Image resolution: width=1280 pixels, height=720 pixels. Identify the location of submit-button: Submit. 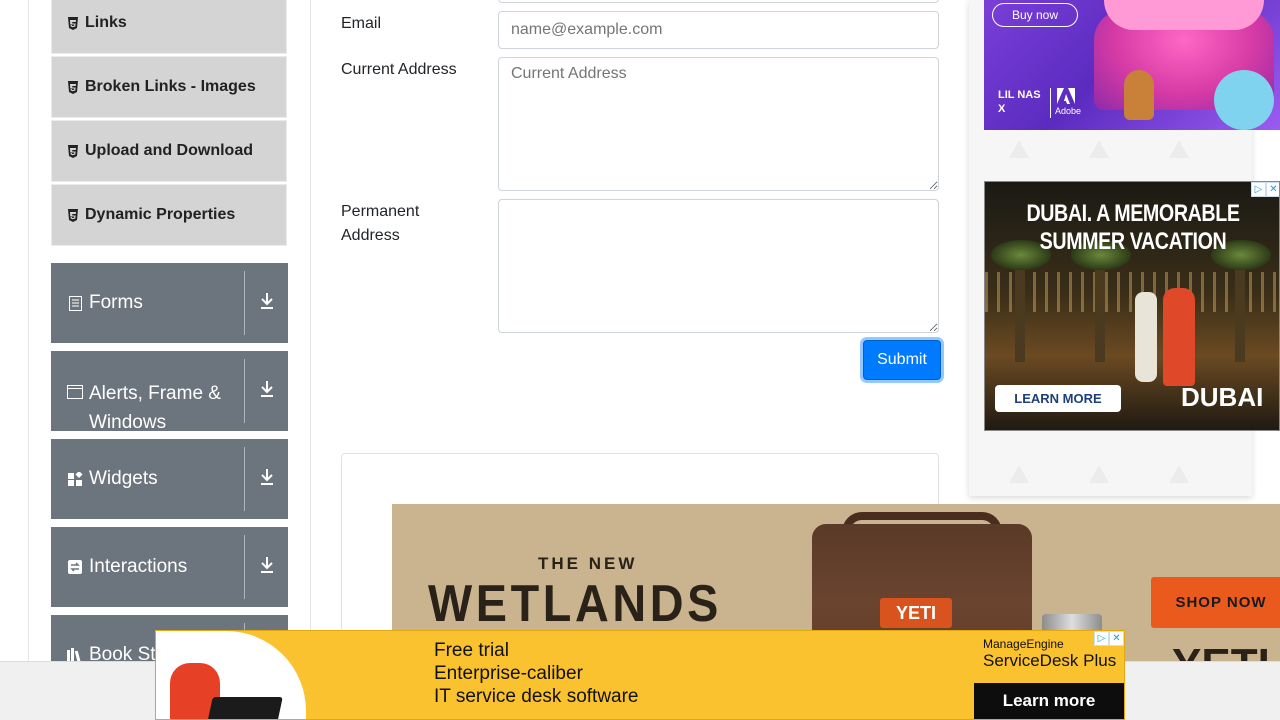
(902, 360).